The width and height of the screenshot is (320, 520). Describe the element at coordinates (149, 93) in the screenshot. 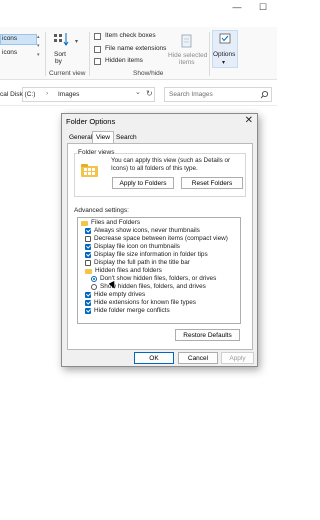

I see `refresh-icon: ↻` at that location.